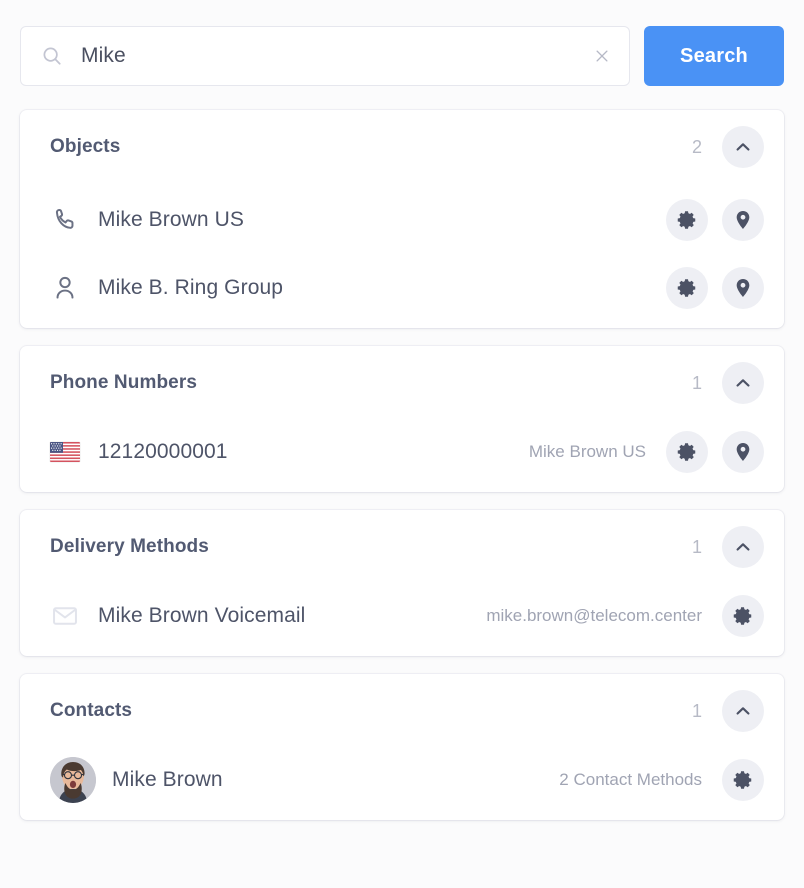  What do you see at coordinates (714, 56) in the screenshot?
I see `search-button: Search` at bounding box center [714, 56].